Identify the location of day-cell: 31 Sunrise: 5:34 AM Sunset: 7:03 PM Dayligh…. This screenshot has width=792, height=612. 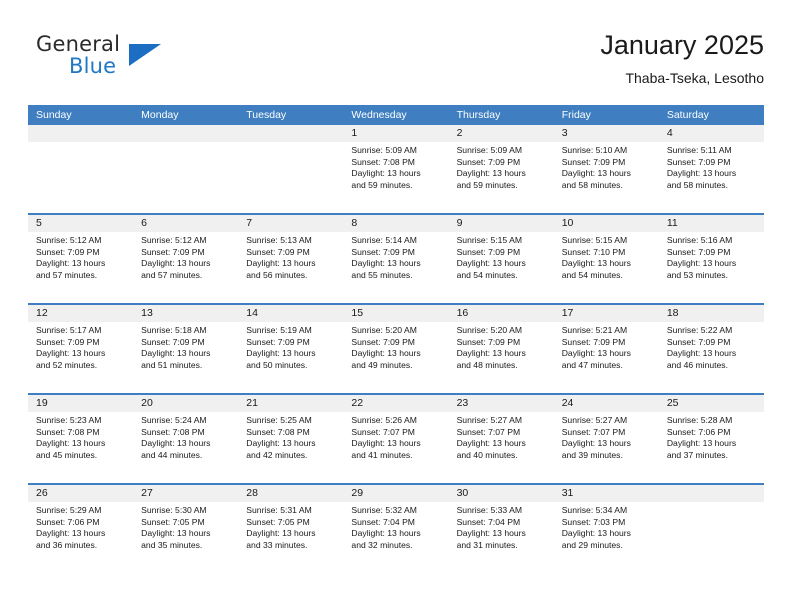
(606, 530).